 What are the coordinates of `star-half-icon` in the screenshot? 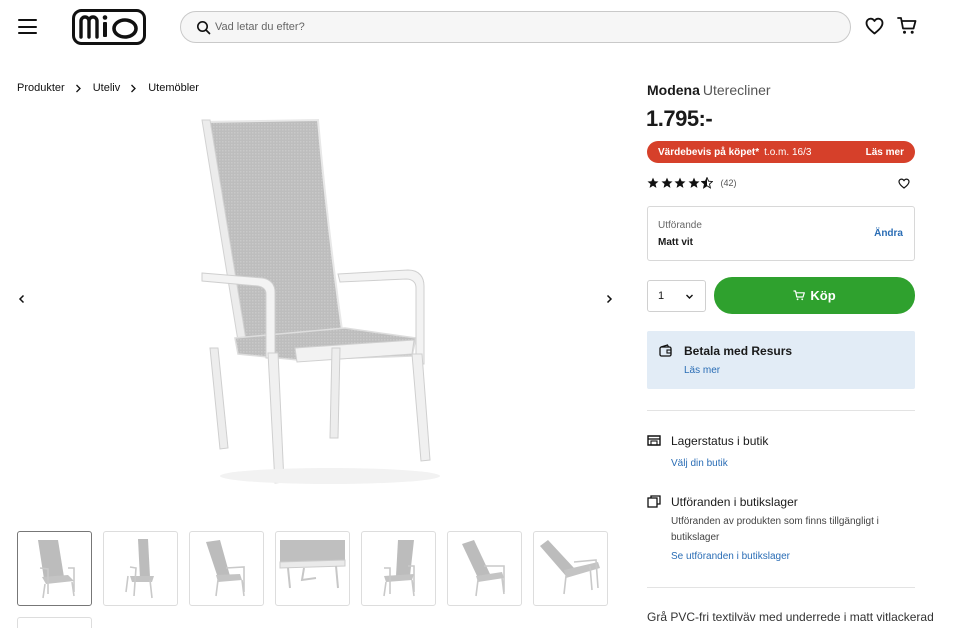 It's located at (707, 183).